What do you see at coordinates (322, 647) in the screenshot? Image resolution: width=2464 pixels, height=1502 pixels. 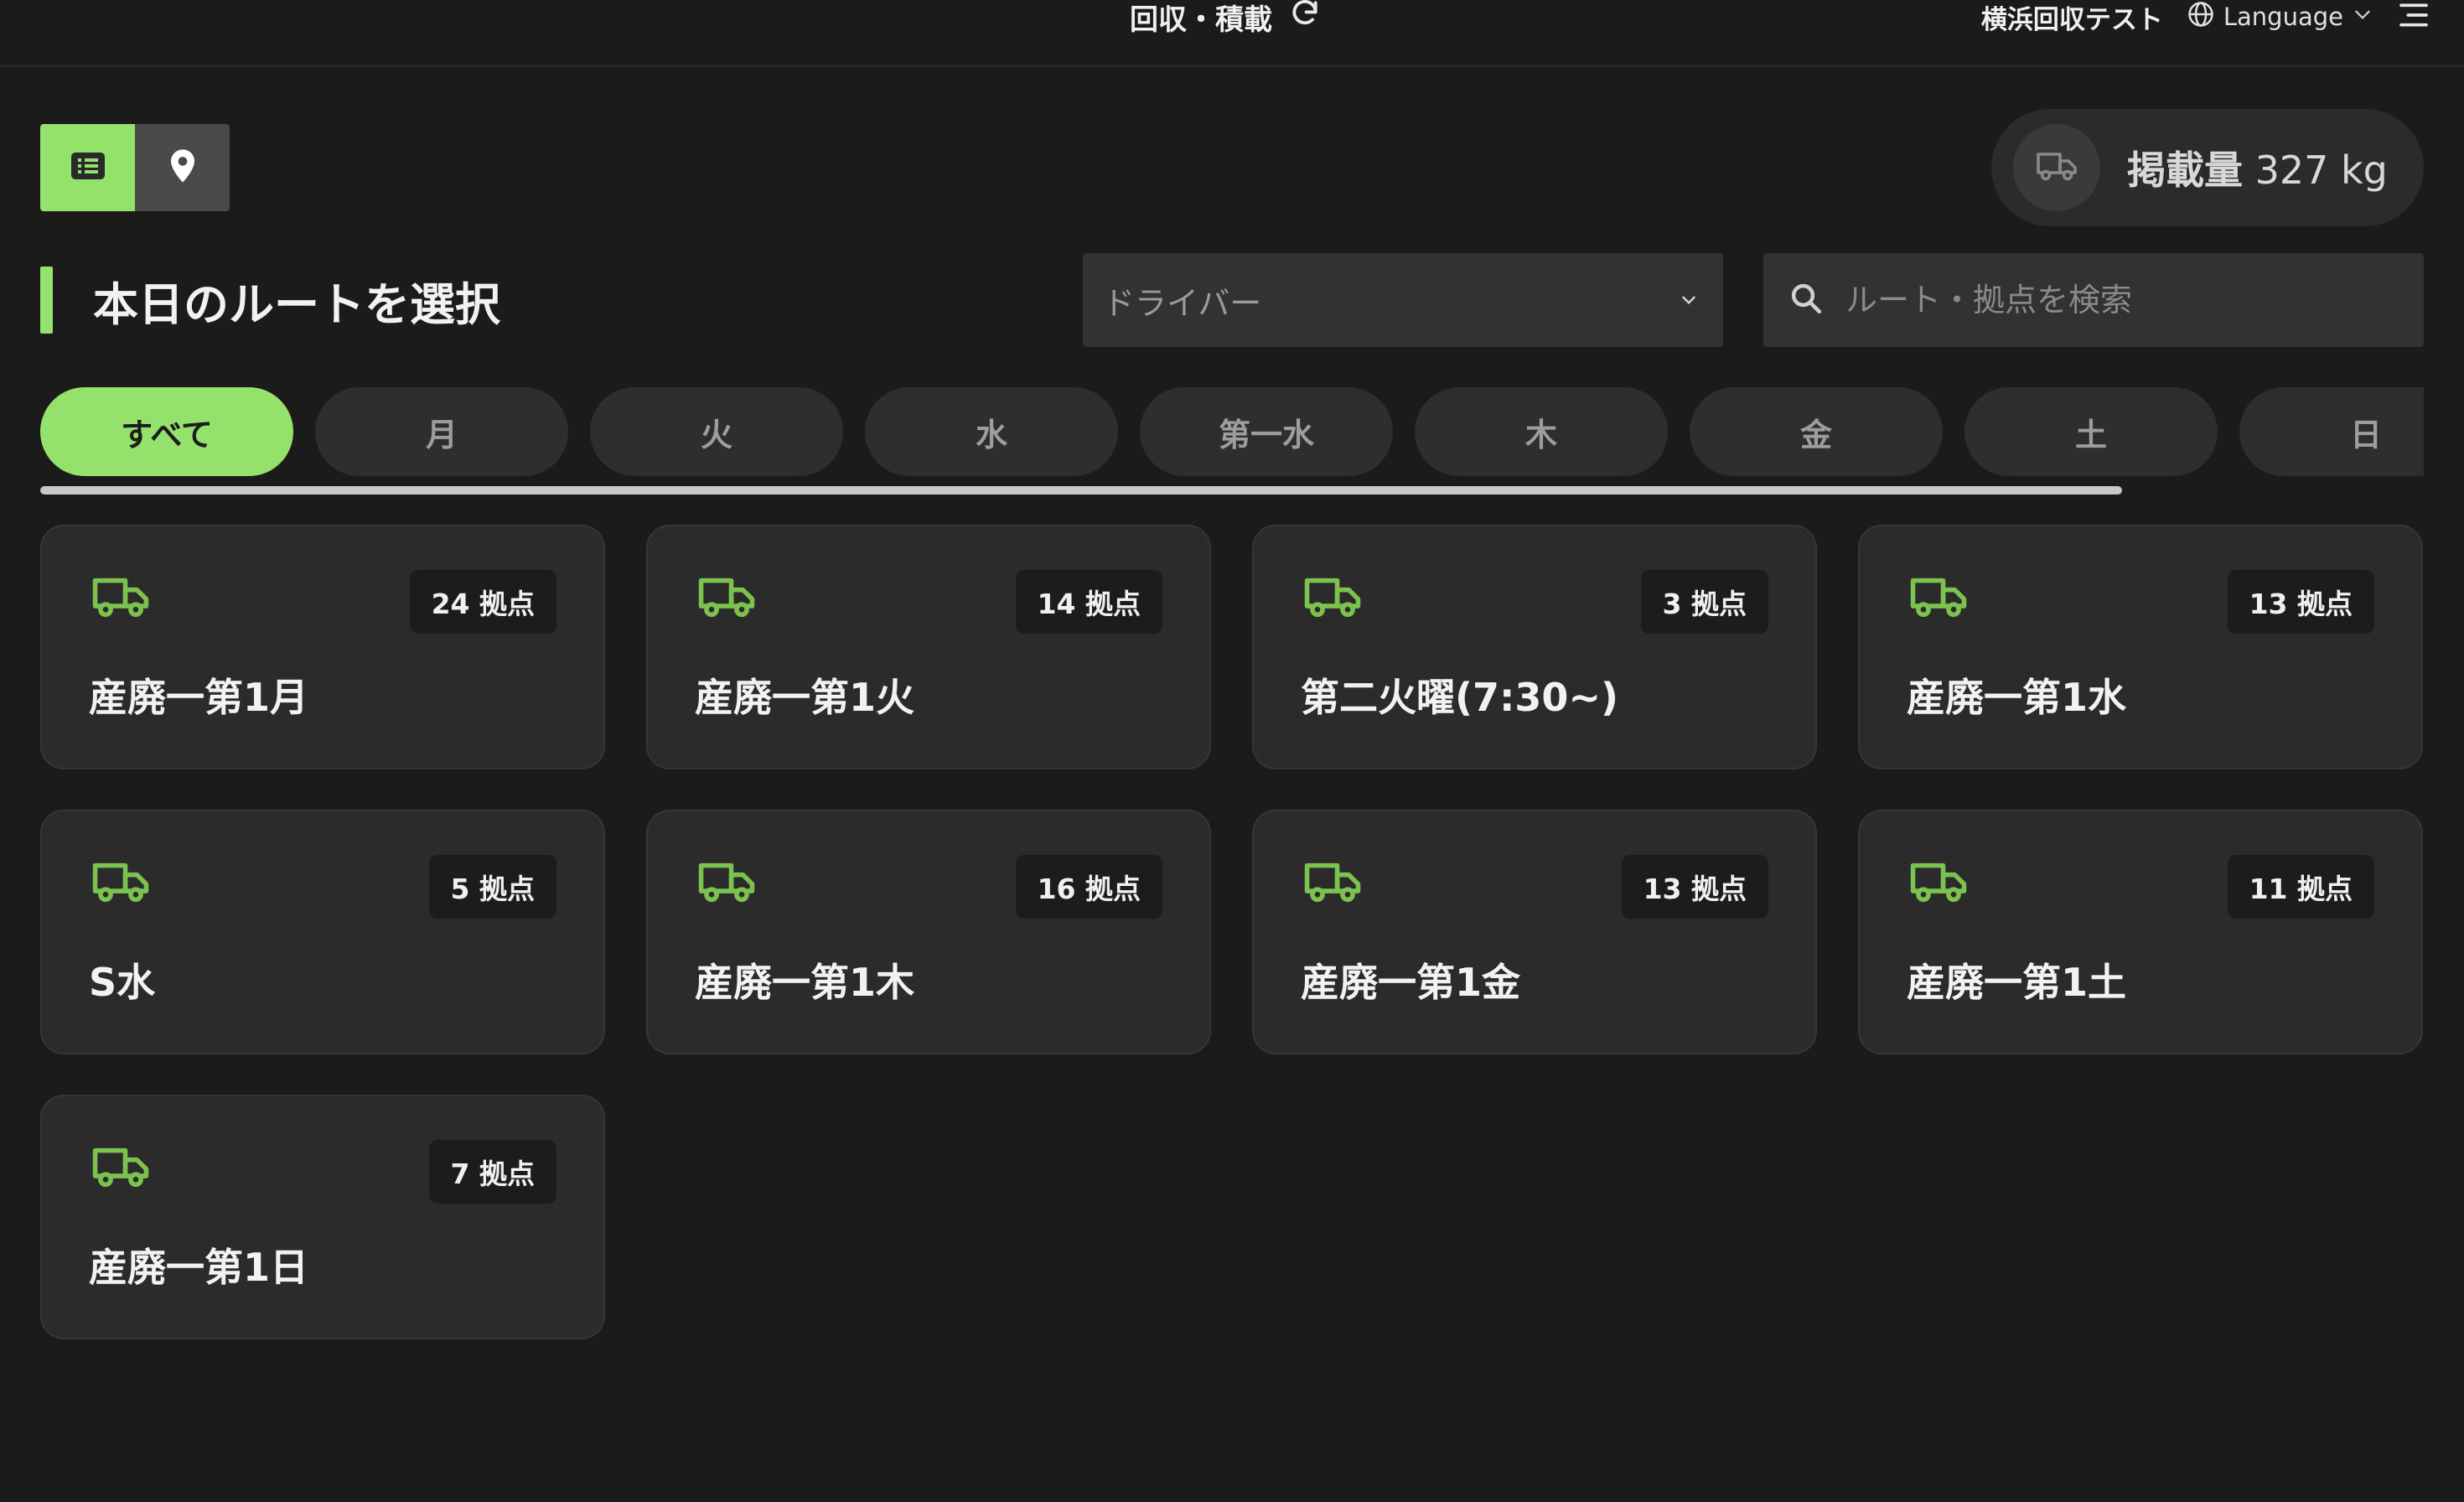 I see `route-card: 24 拠点 産廃一第1月` at bounding box center [322, 647].